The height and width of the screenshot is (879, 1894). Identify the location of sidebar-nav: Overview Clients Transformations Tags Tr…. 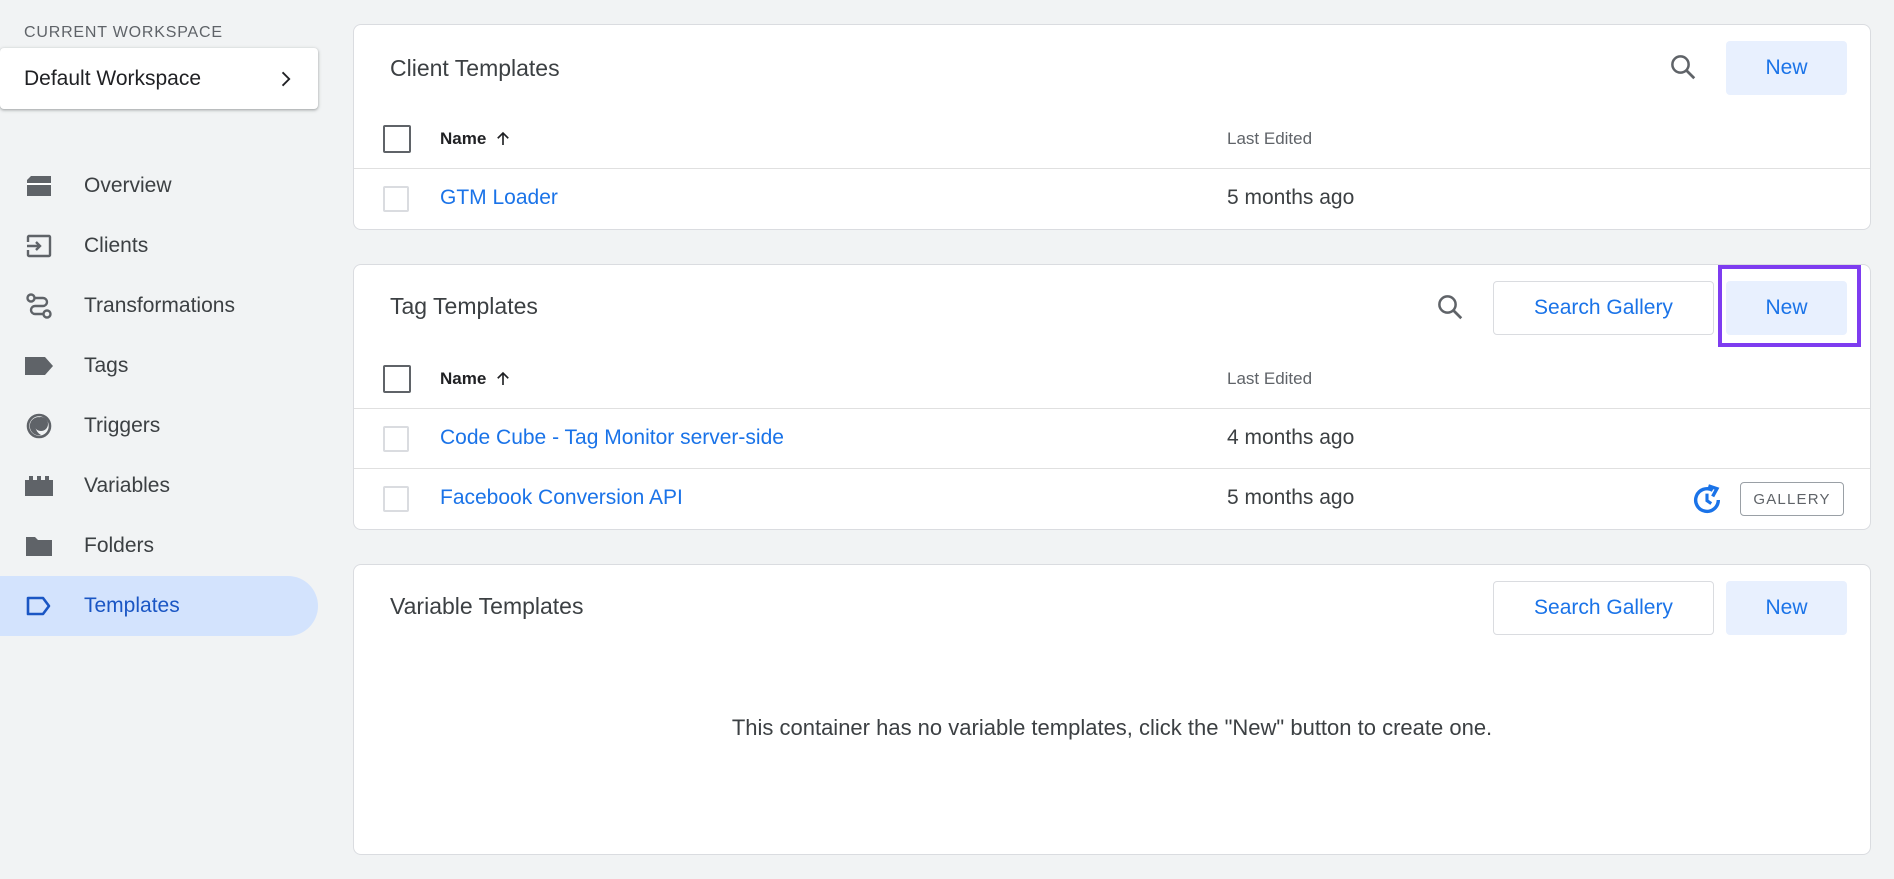
(159, 396).